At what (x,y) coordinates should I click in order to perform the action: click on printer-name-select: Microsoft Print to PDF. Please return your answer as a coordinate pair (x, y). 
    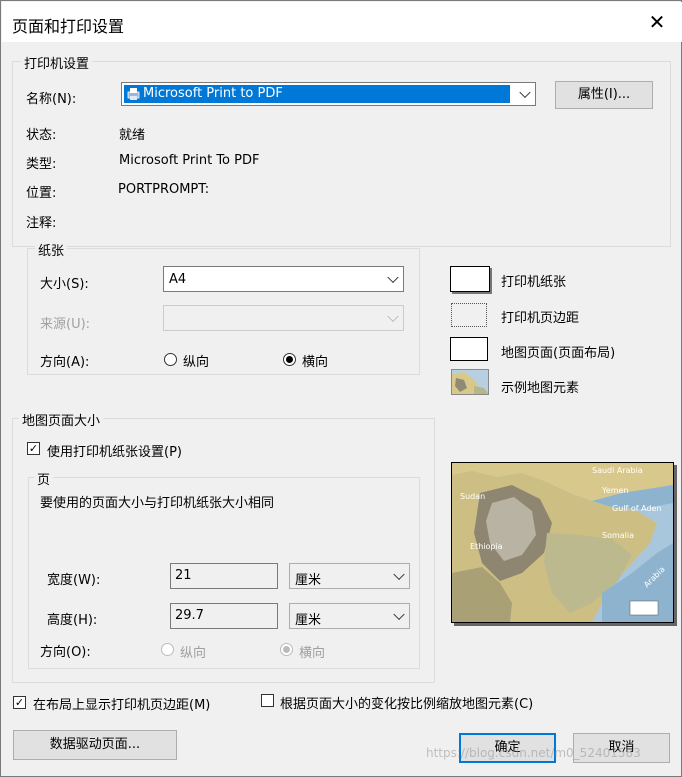
    Looking at the image, I should click on (328, 94).